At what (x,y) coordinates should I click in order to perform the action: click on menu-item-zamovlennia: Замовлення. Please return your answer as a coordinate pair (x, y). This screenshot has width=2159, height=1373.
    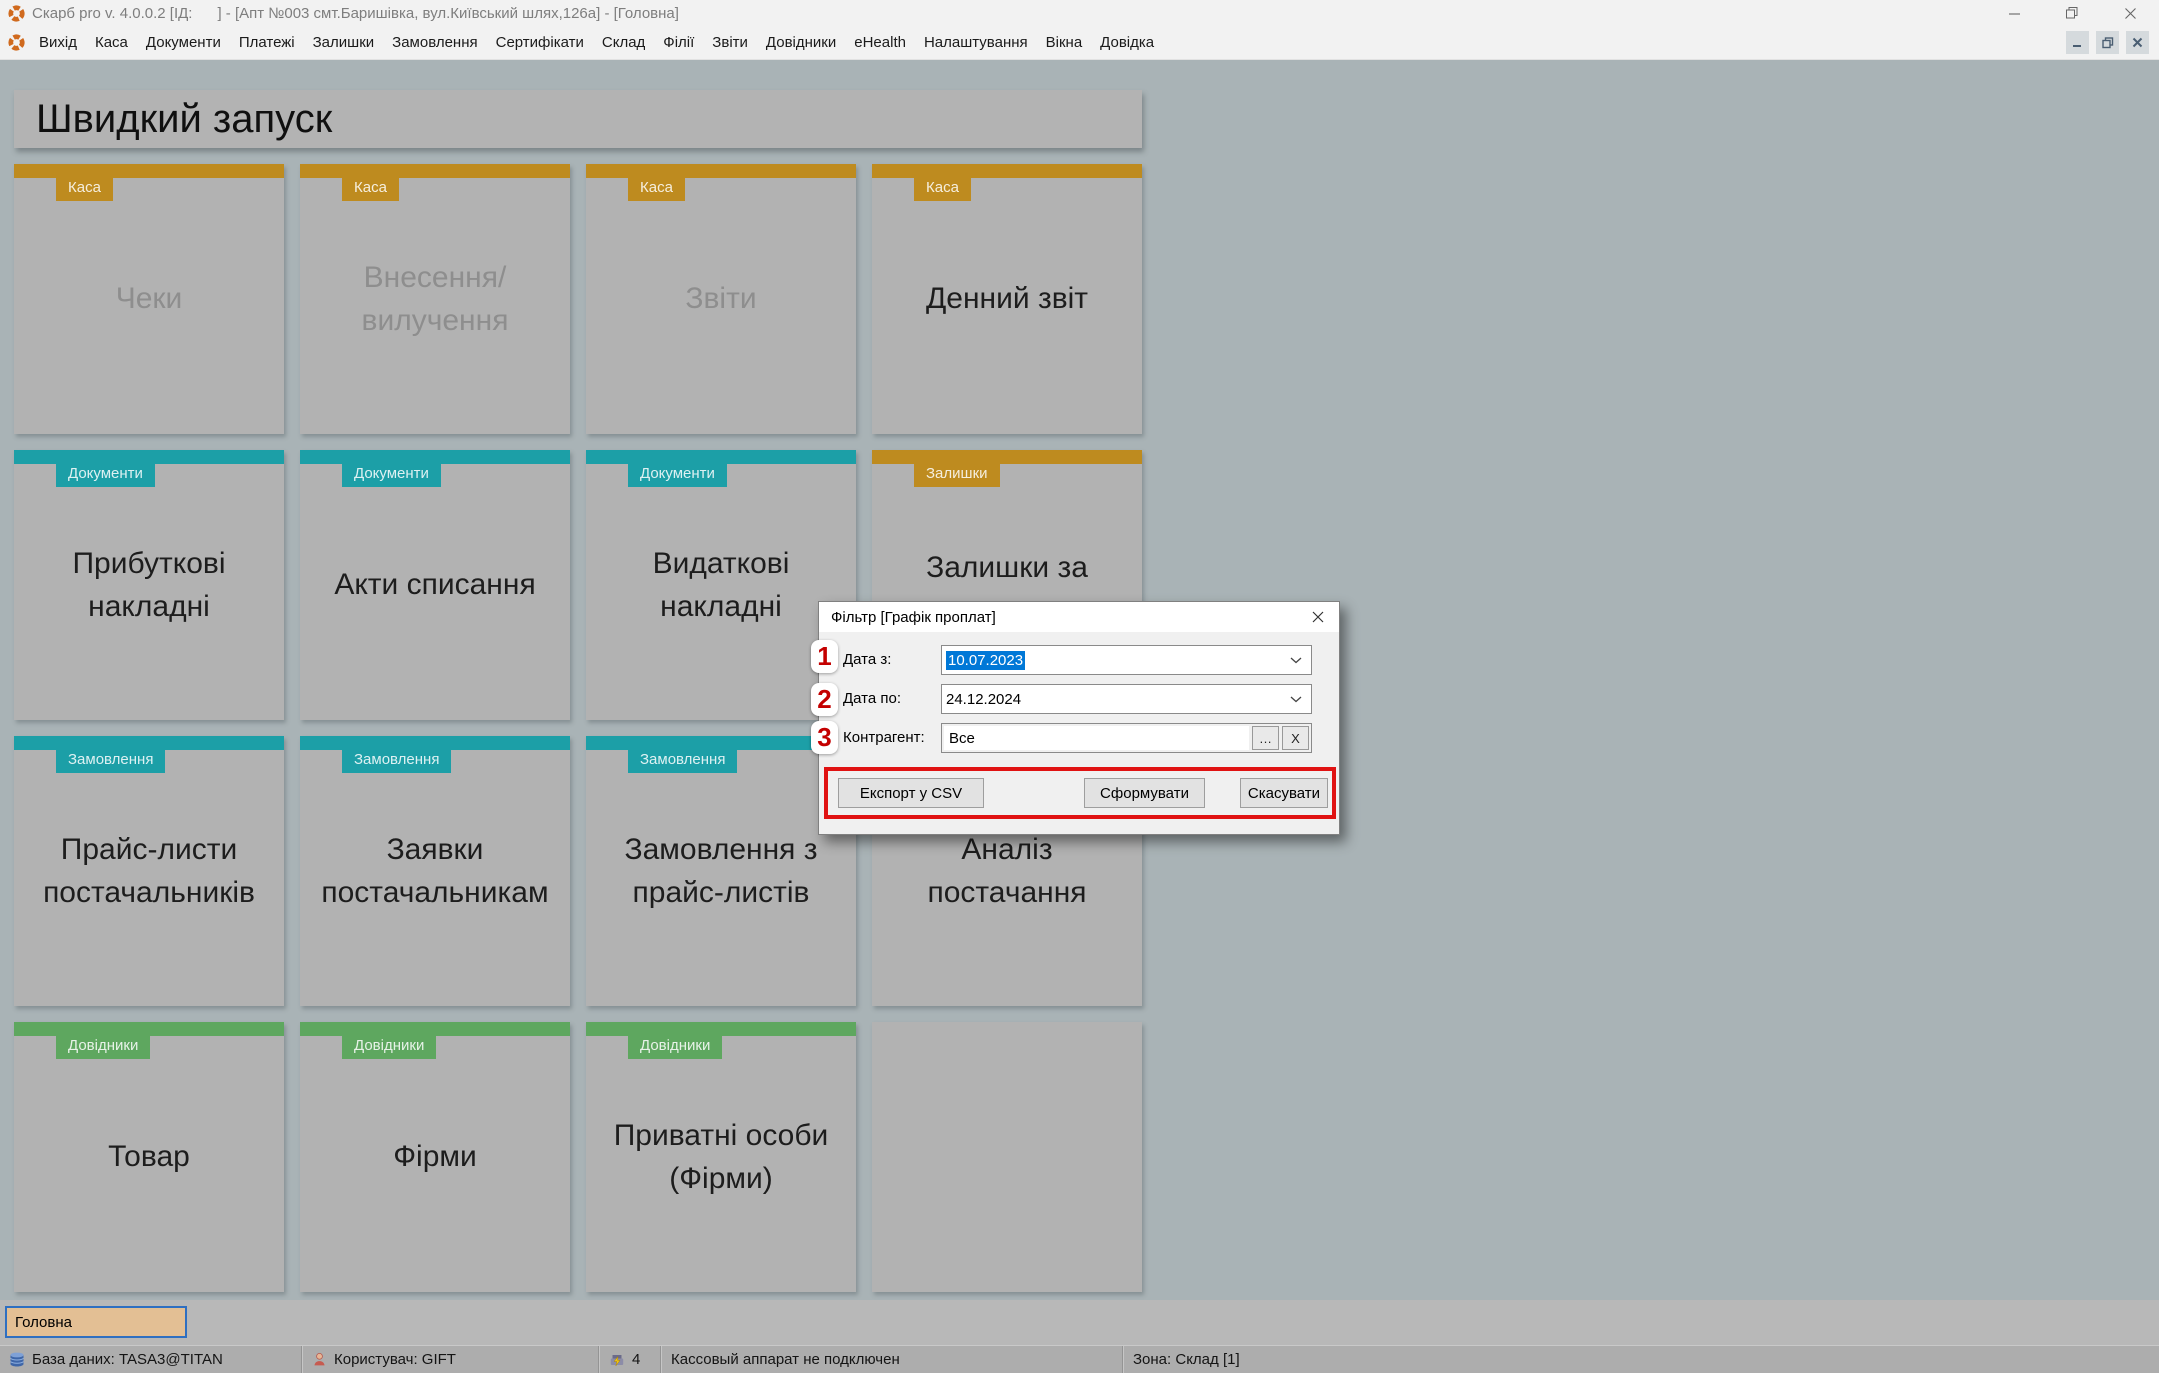
    Looking at the image, I should click on (434, 42).